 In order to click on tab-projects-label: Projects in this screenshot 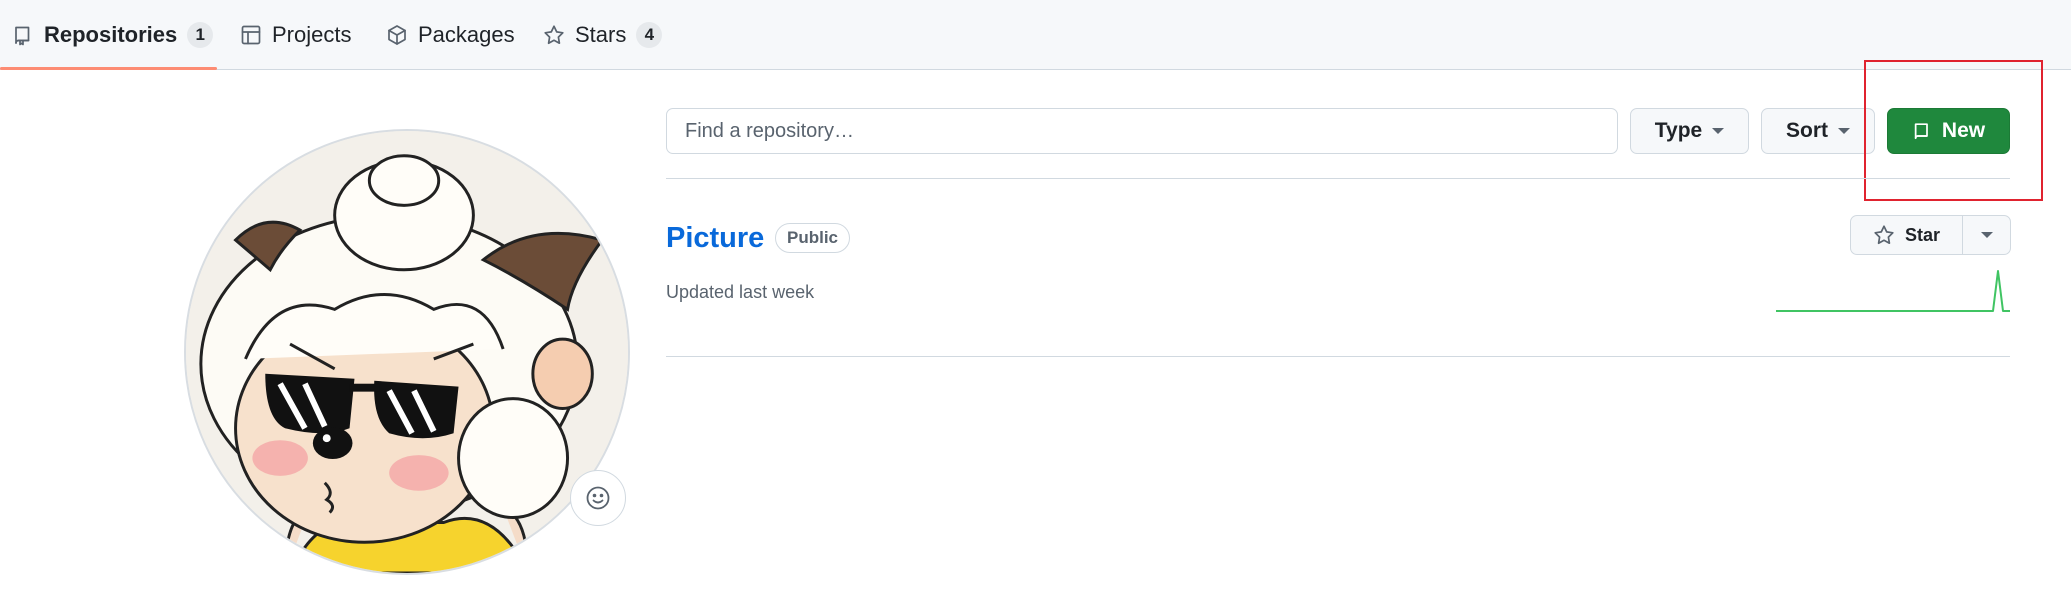, I will do `click(312, 34)`.